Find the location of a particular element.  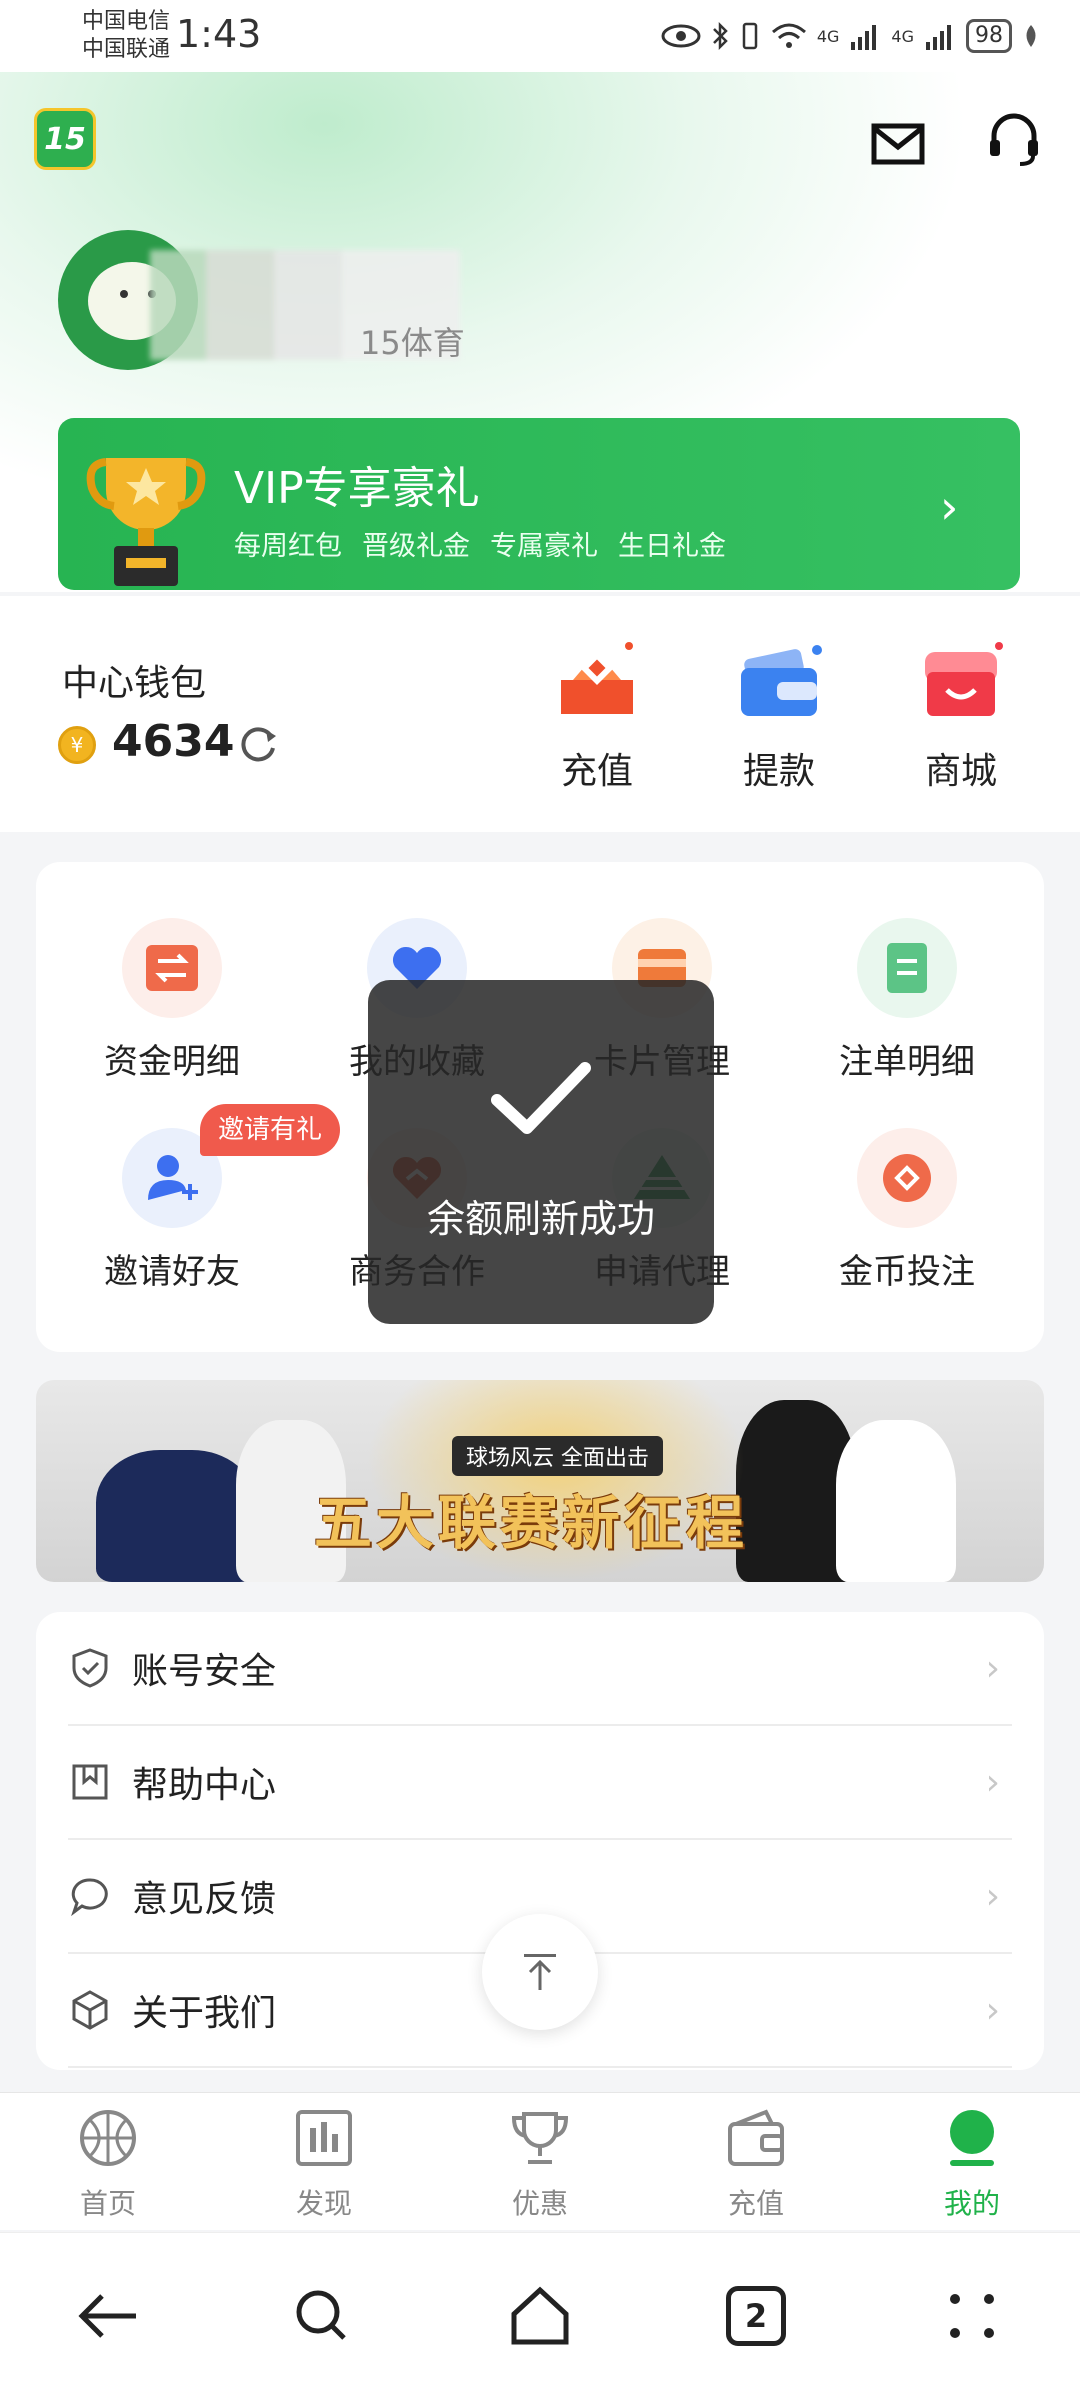

menu-item-help-center: 帮助中心 › is located at coordinates (540, 1783).